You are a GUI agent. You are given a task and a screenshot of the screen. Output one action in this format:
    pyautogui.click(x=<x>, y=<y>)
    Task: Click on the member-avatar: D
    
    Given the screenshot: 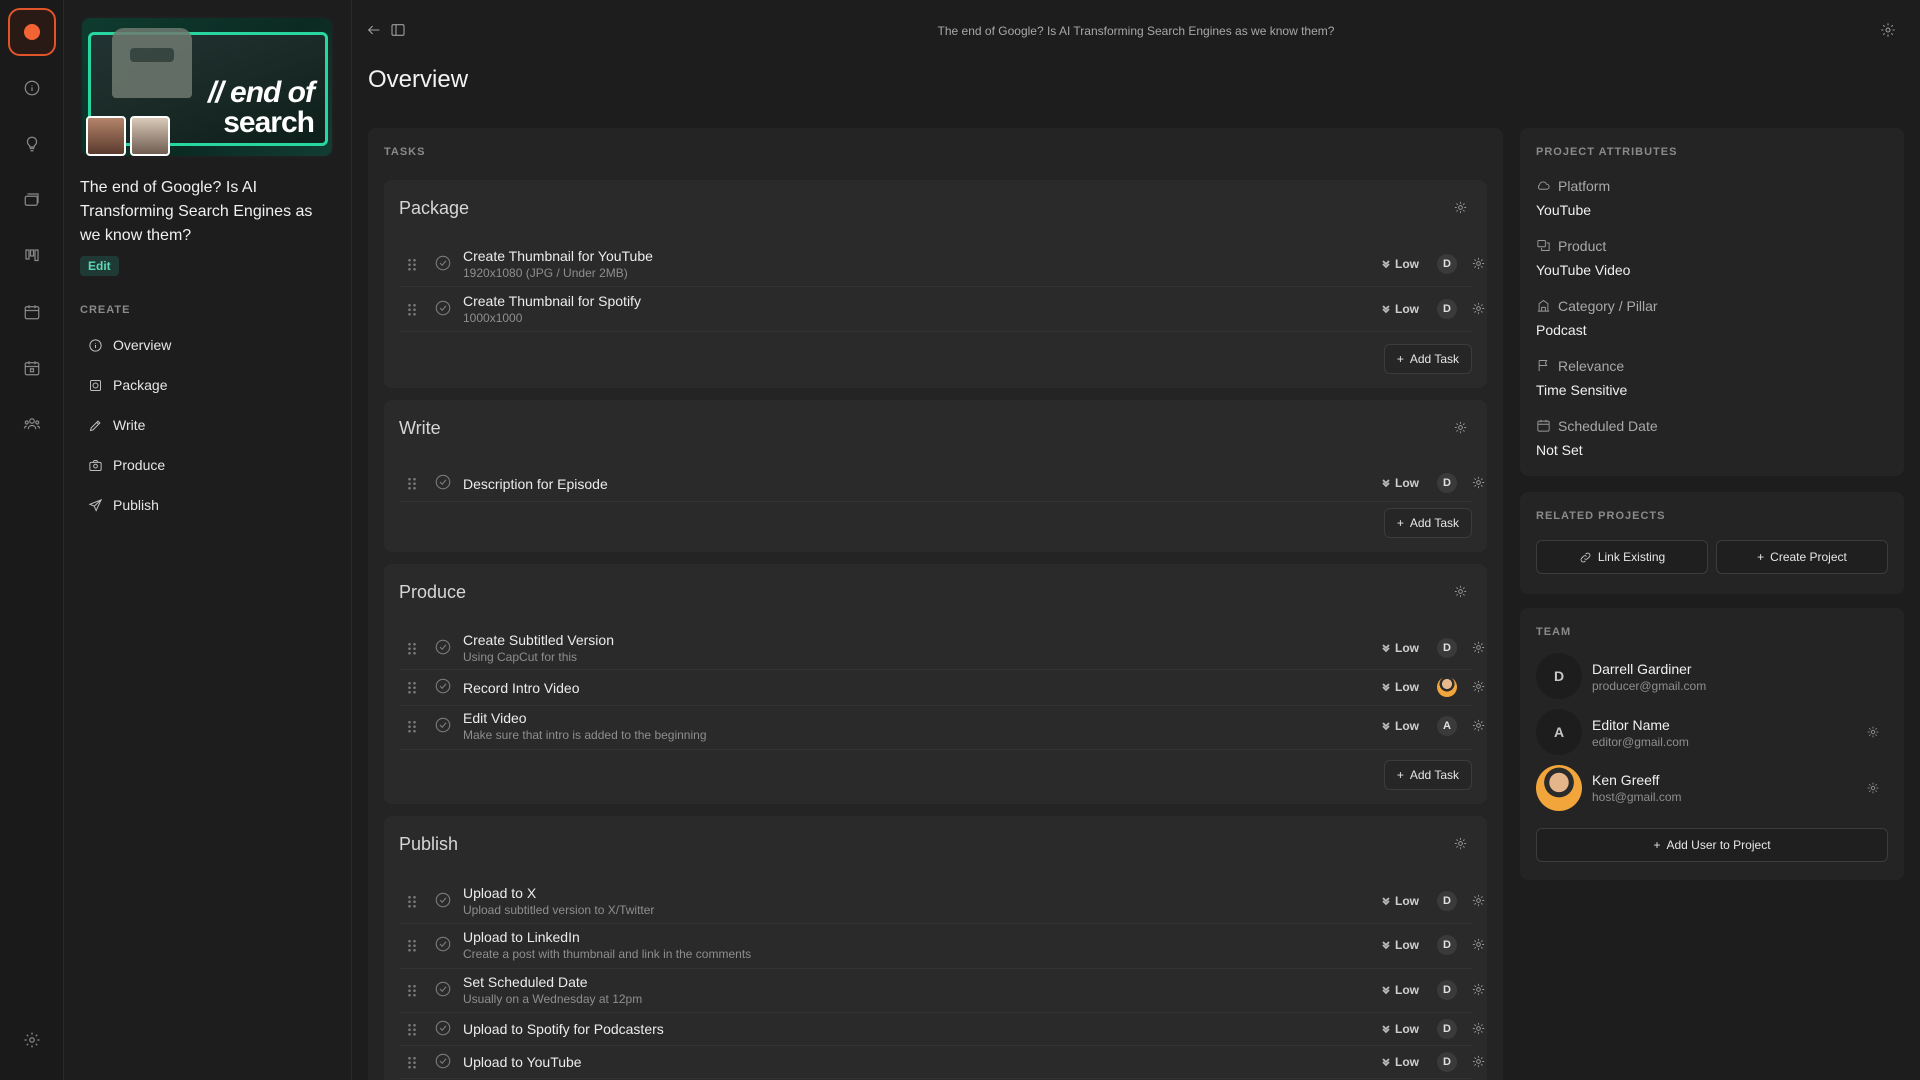 What is the action you would take?
    pyautogui.click(x=1559, y=676)
    